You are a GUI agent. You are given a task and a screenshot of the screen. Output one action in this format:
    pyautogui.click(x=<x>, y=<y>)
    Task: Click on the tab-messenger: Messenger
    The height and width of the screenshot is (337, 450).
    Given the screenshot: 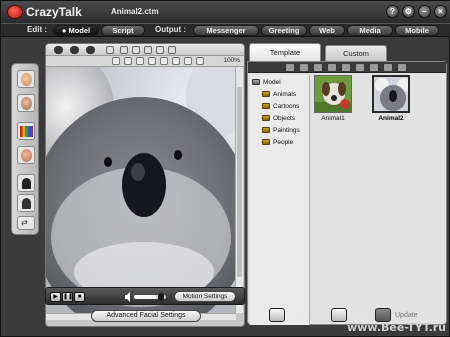 What is the action you would take?
    pyautogui.click(x=226, y=30)
    